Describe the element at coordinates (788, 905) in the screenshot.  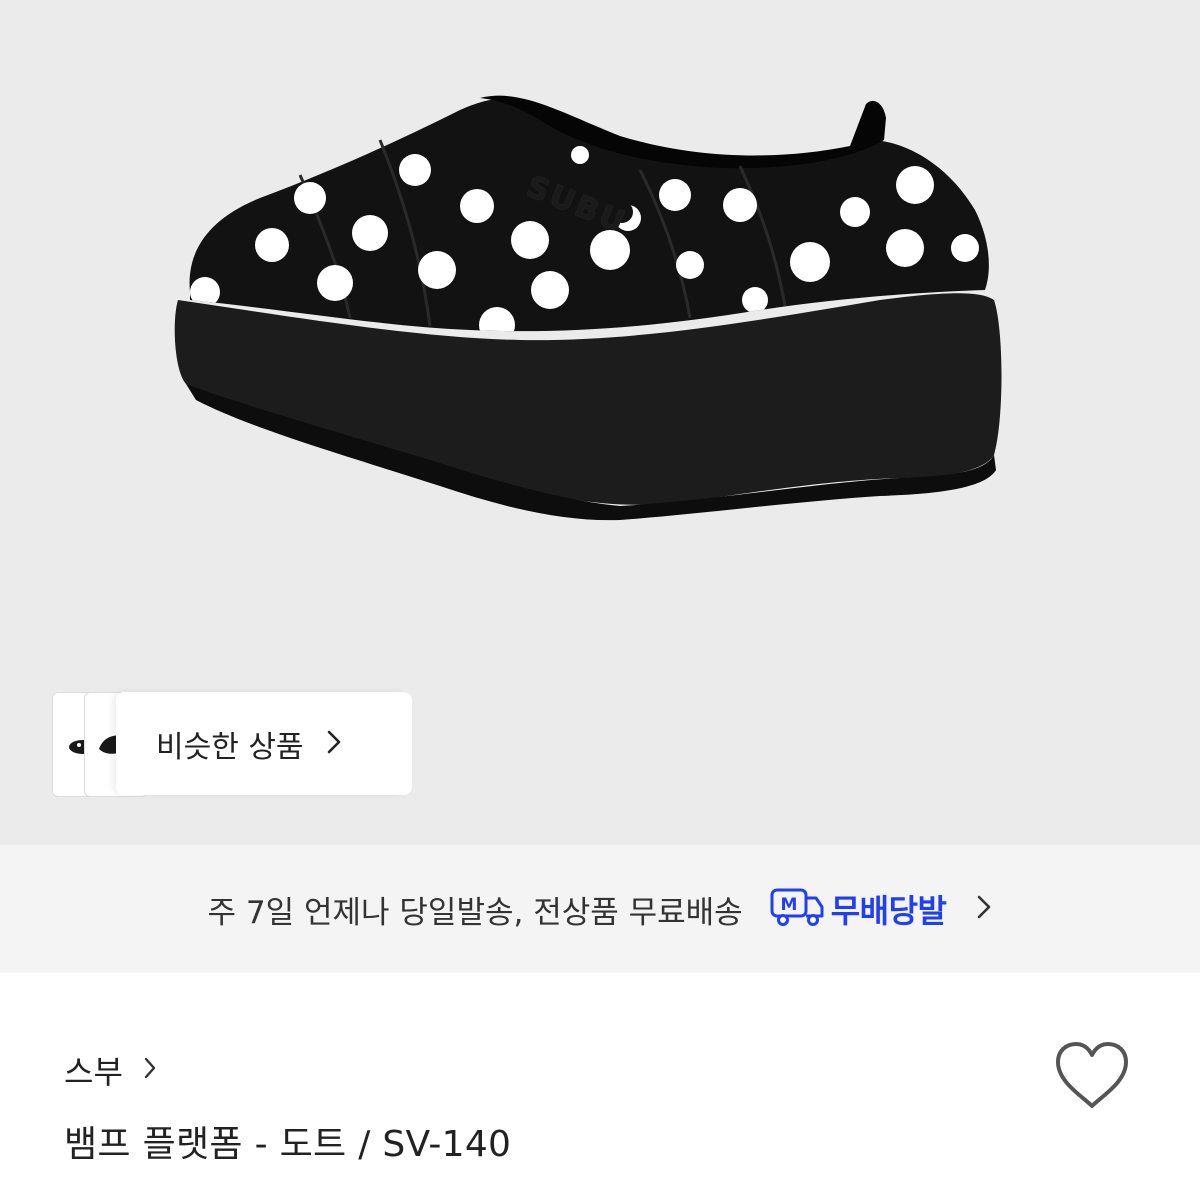
I see `badge-letter: M` at that location.